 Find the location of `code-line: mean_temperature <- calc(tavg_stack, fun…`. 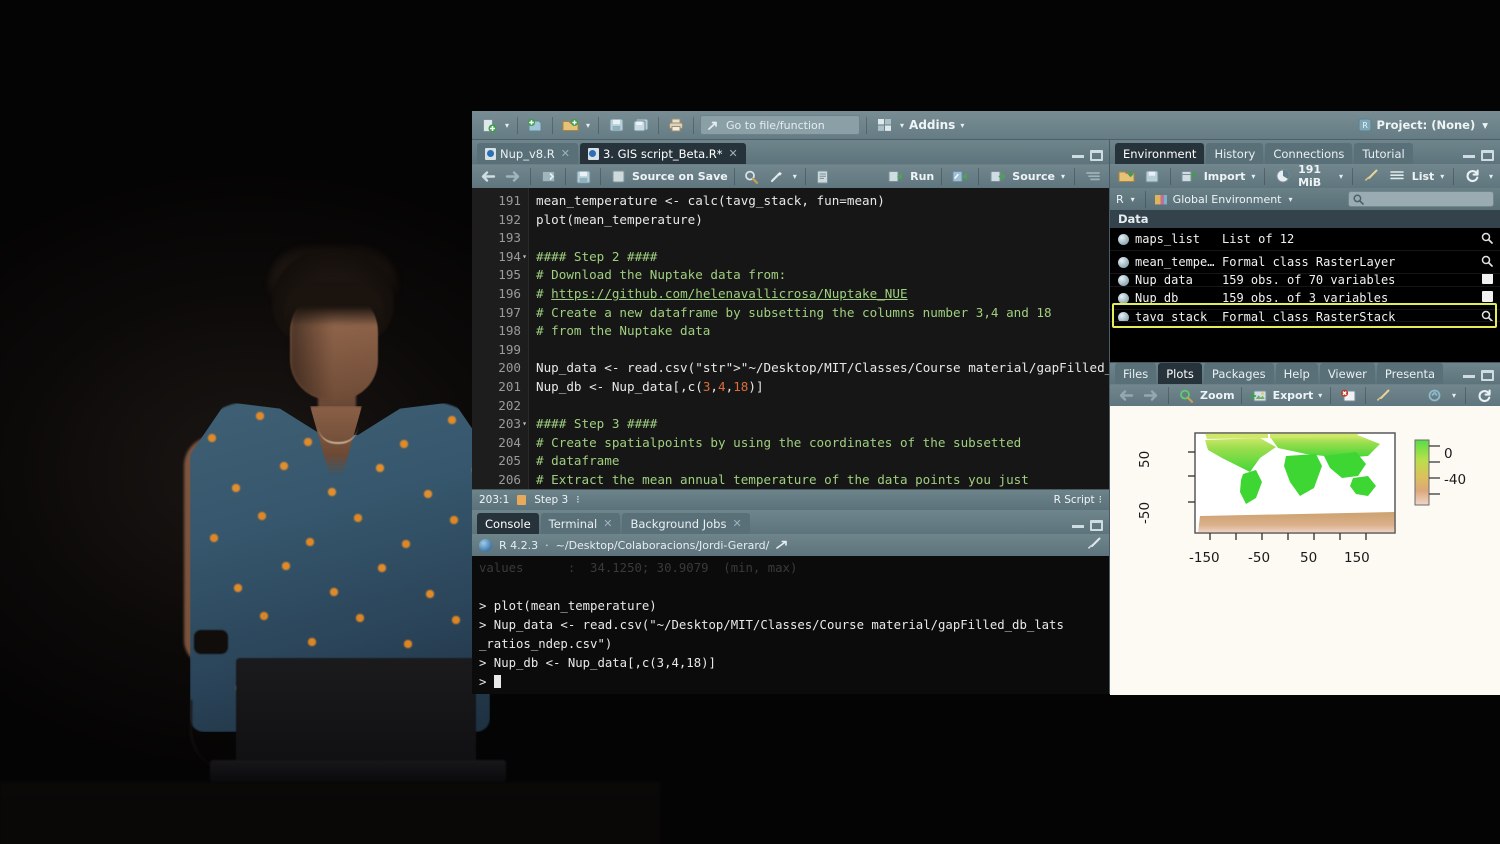

code-line: mean_temperature <- calc(tavg_stack, fun… is located at coordinates (822, 201).